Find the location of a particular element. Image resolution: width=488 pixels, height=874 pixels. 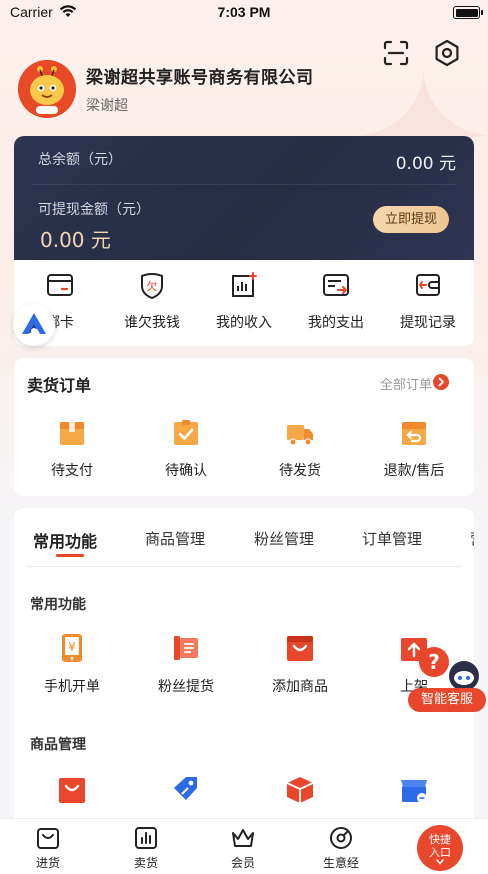

quick-actions: 绑卡 欠 谁欠我钱 我的收入 我的支出 提现记录 is located at coordinates (244, 303).